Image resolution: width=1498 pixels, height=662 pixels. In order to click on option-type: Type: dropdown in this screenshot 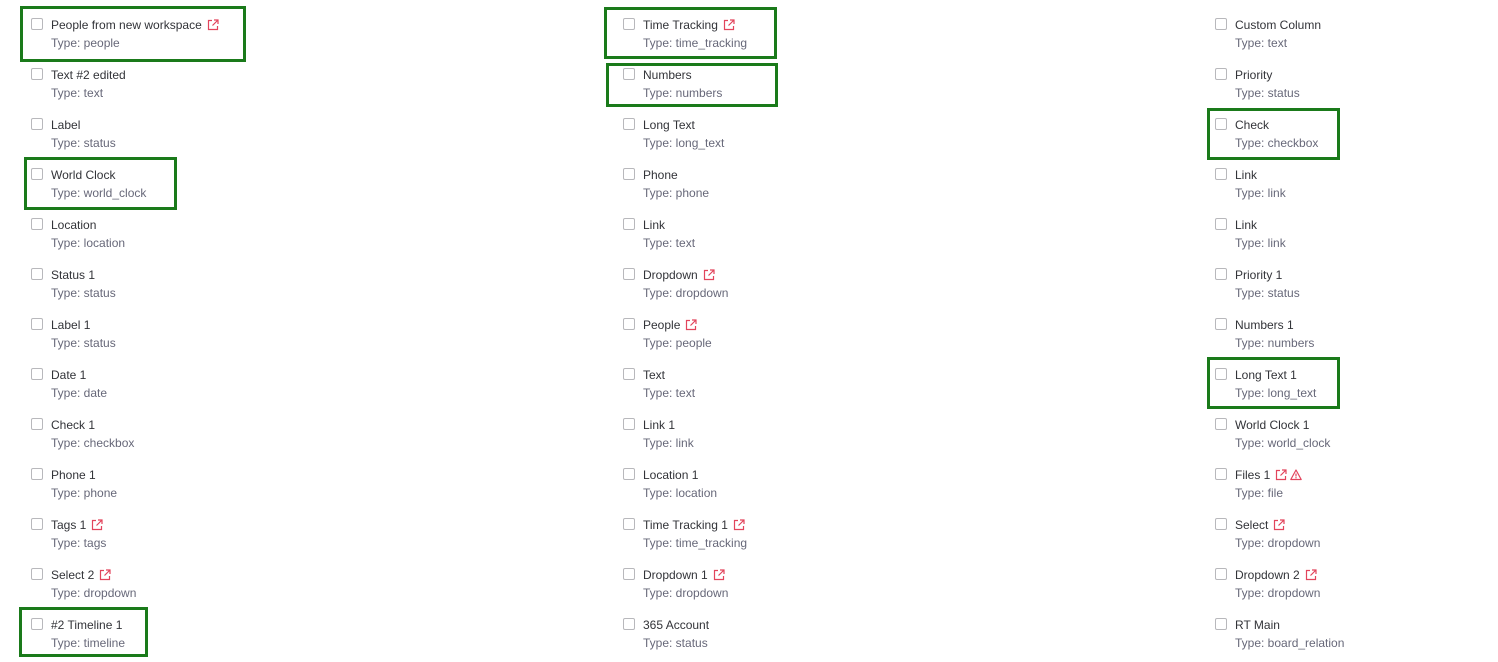, I will do `click(94, 593)`.